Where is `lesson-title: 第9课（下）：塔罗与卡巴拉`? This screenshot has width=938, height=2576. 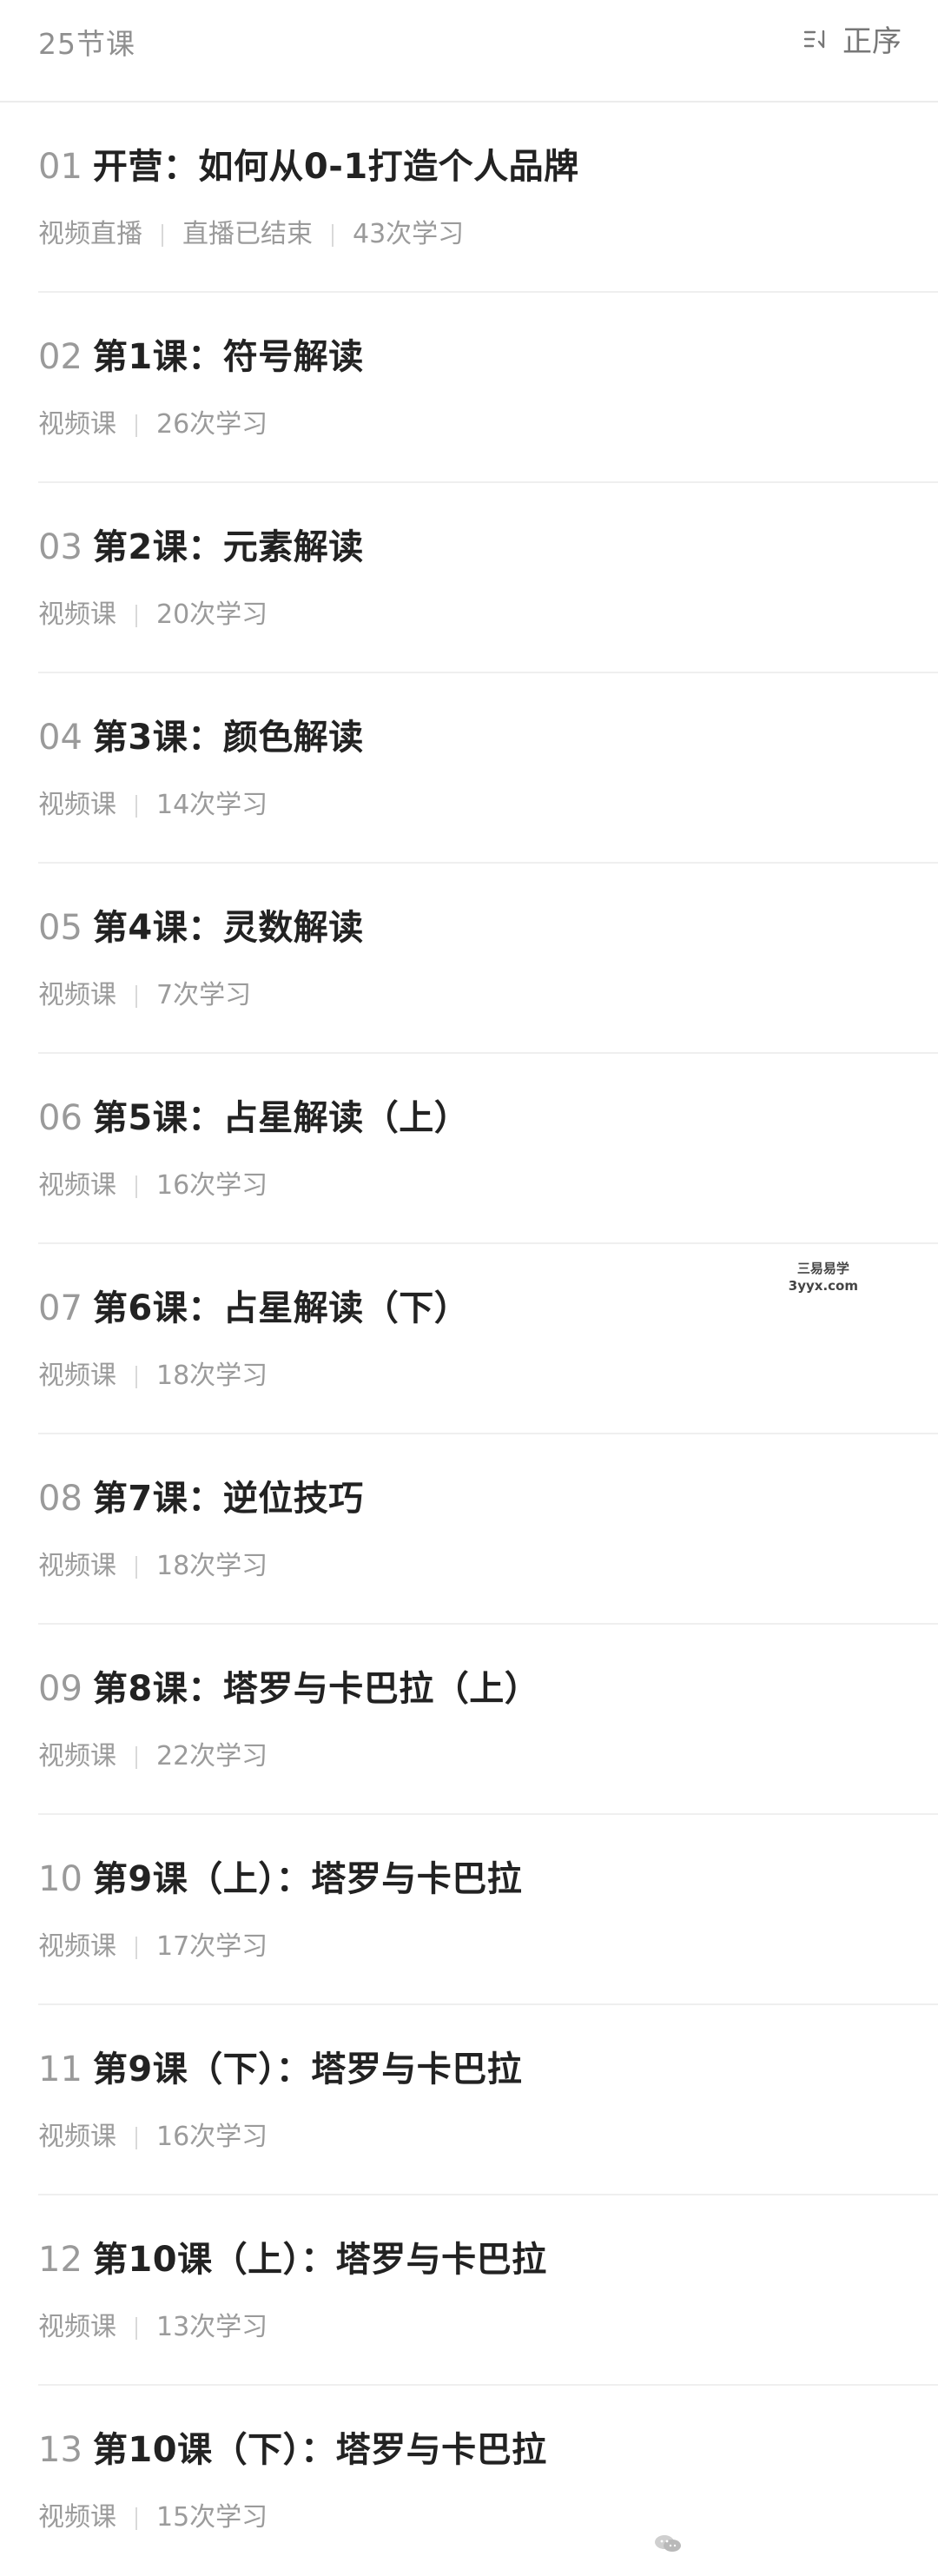
lesson-title: 第9课（下）：塔罗与卡巴拉 is located at coordinates (307, 2069).